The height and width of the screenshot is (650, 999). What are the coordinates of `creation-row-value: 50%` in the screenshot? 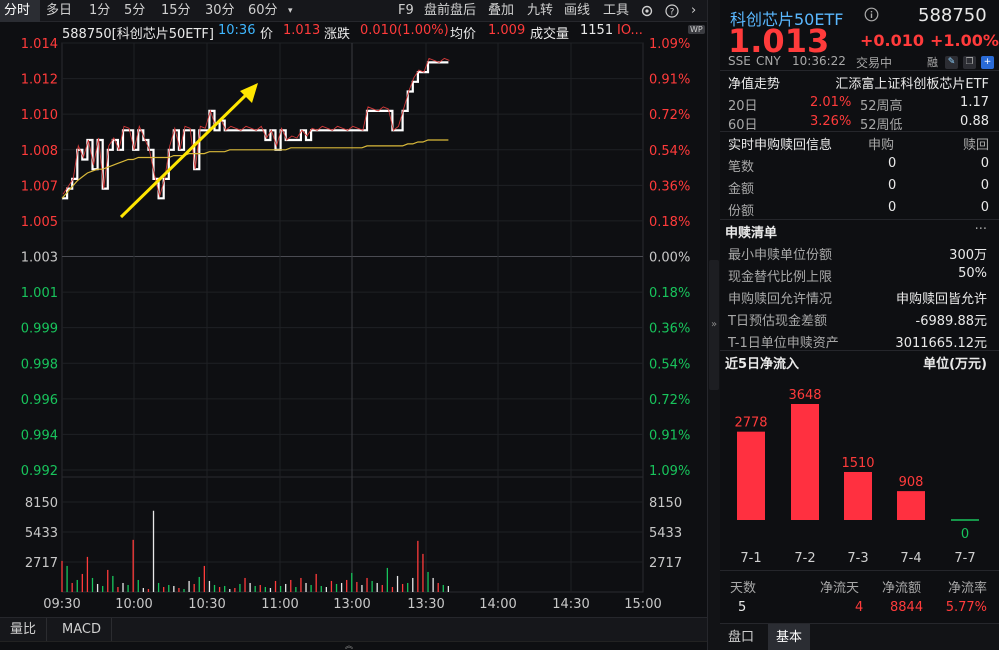 It's located at (972, 273).